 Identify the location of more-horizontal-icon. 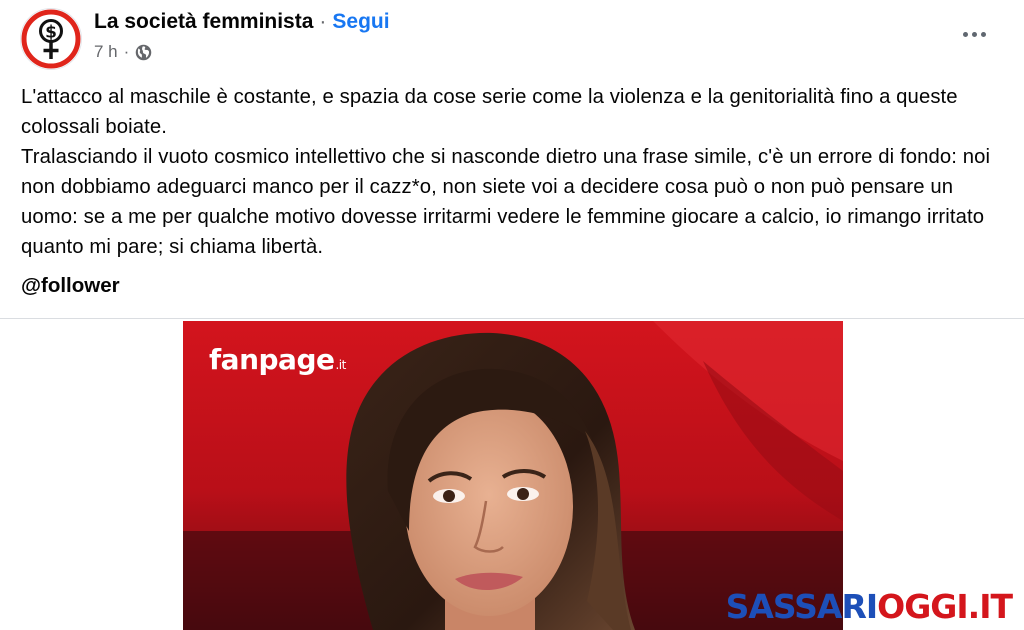
(965, 34).